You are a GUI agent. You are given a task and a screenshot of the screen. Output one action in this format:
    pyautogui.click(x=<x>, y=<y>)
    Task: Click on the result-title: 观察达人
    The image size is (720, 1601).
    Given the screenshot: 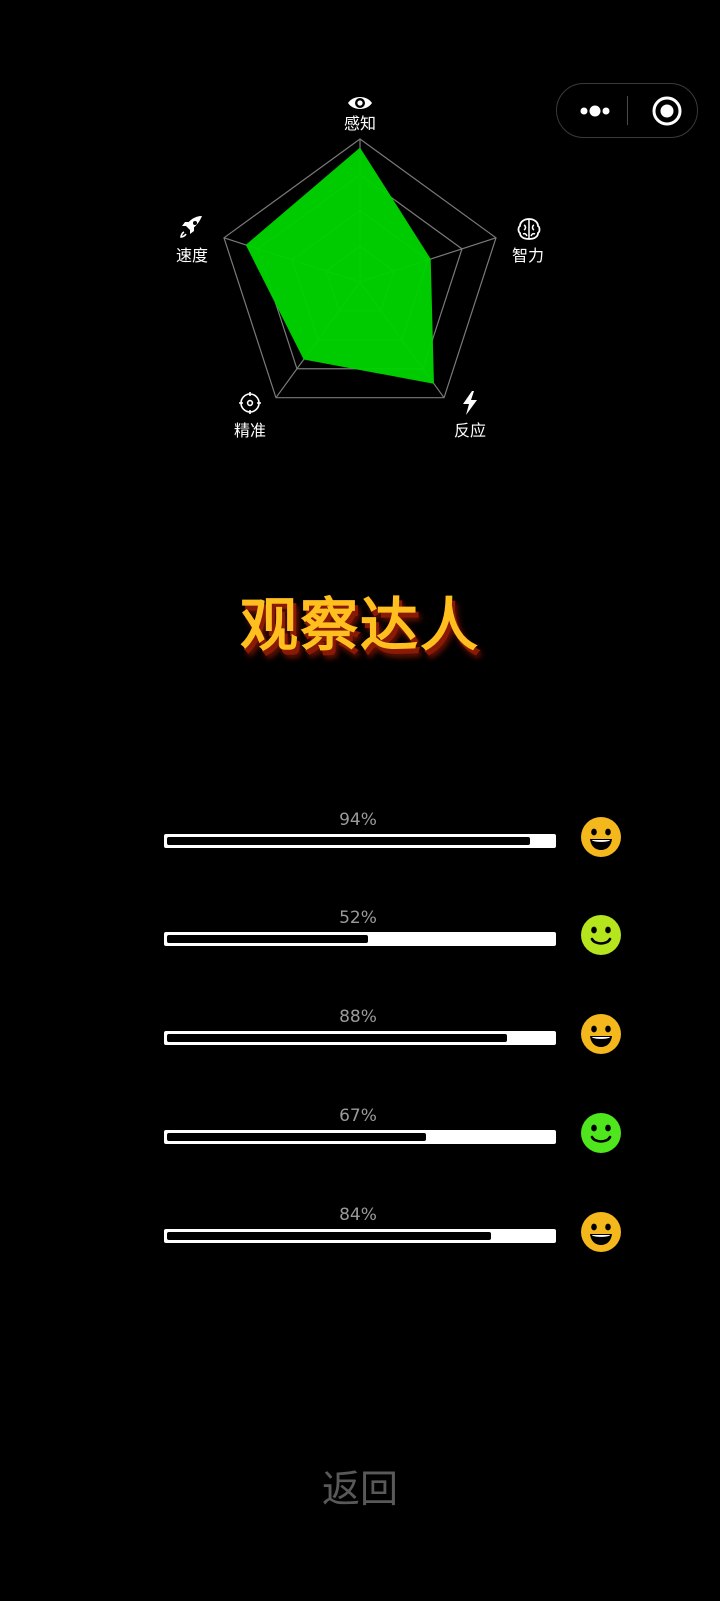 What is the action you would take?
    pyautogui.click(x=359, y=625)
    